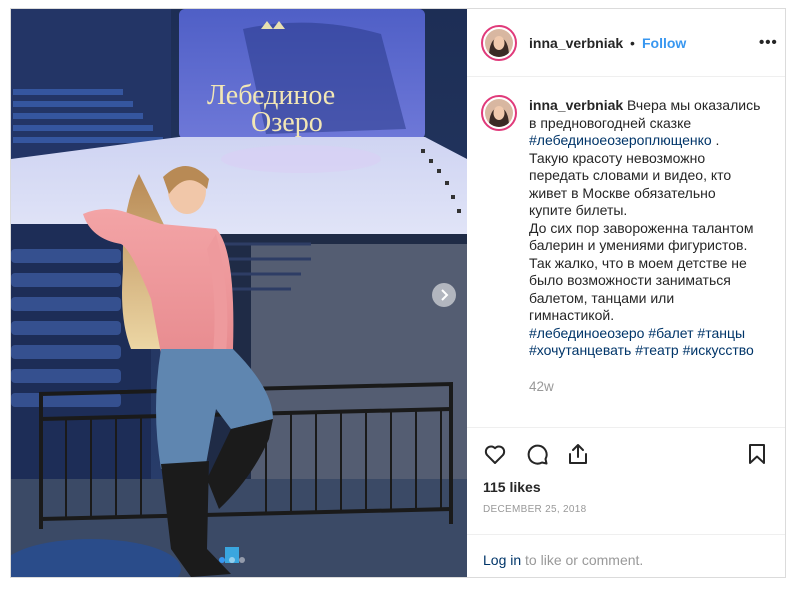 The image size is (800, 593). I want to click on caption-timestamp: 42w, so click(541, 386).